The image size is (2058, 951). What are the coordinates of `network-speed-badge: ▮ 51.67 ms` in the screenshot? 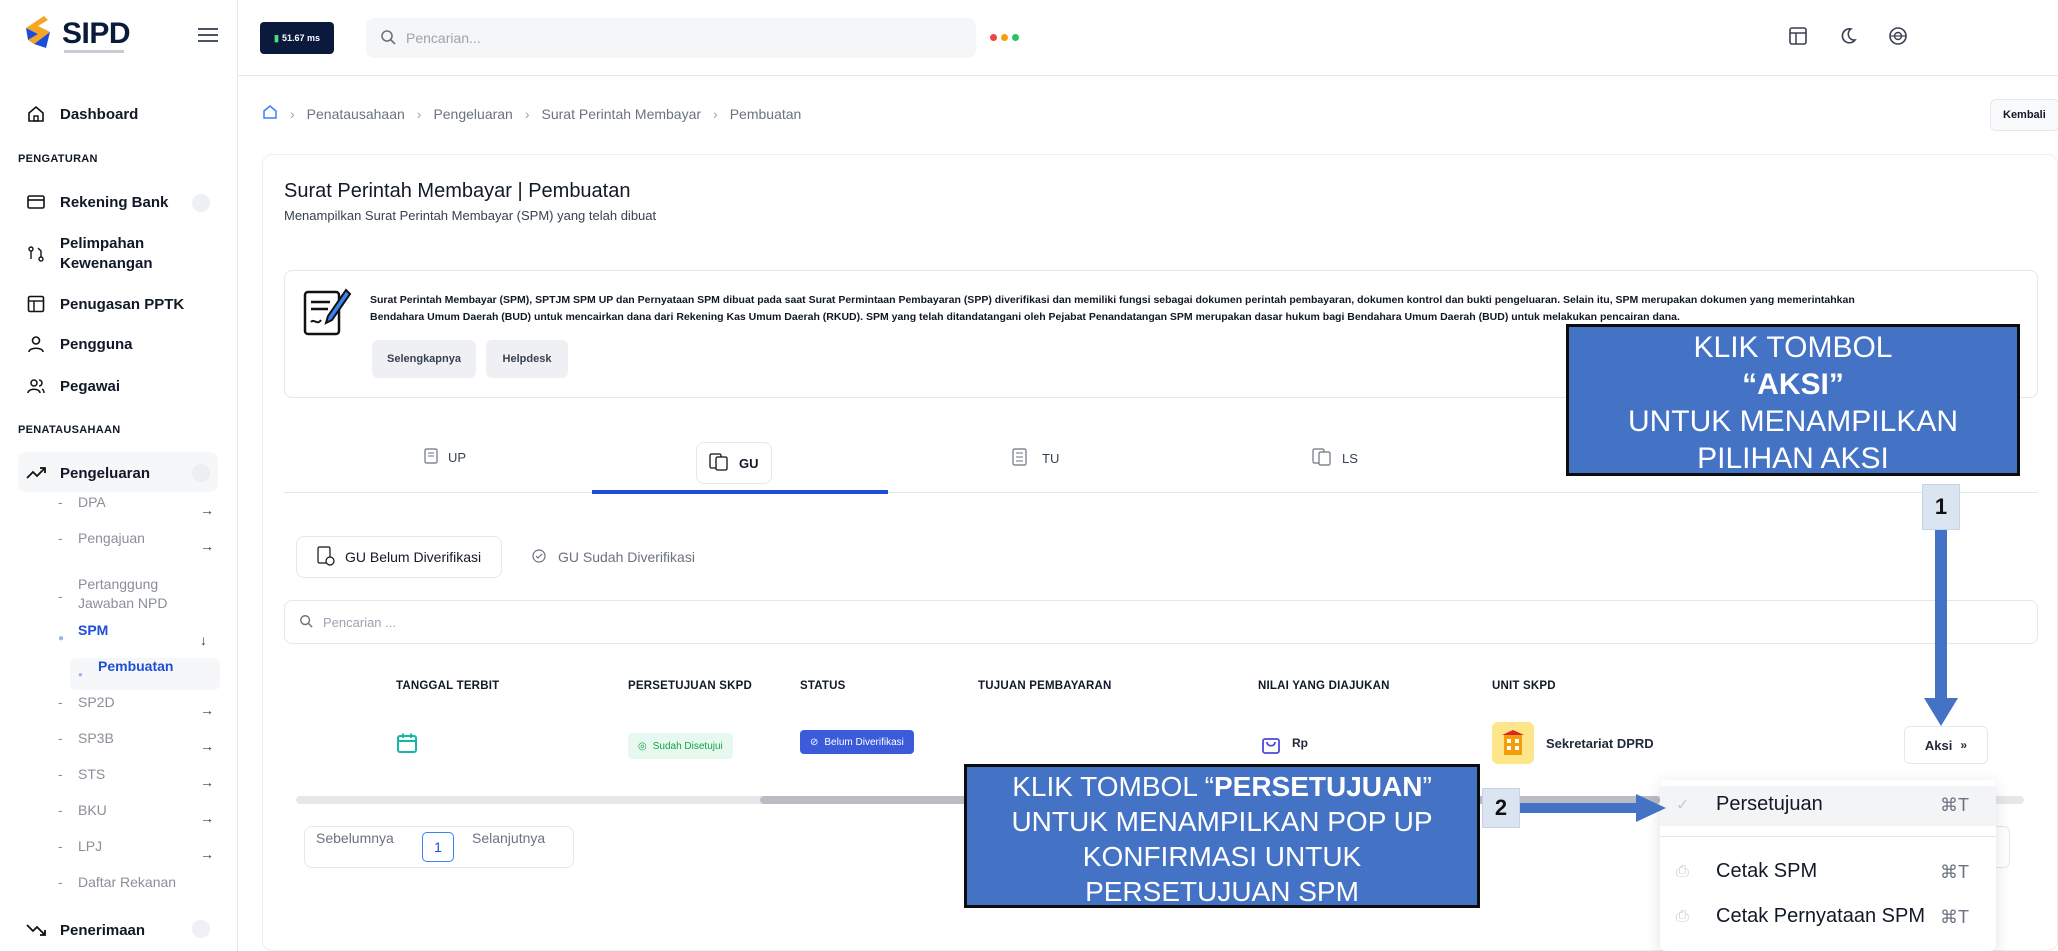 It's located at (297, 38).